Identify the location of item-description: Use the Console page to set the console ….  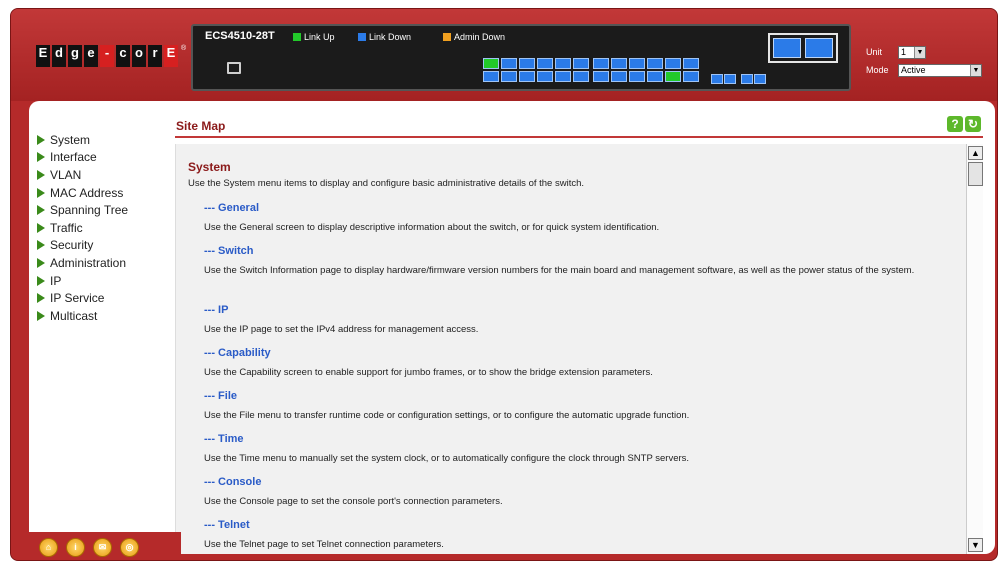
(353, 501).